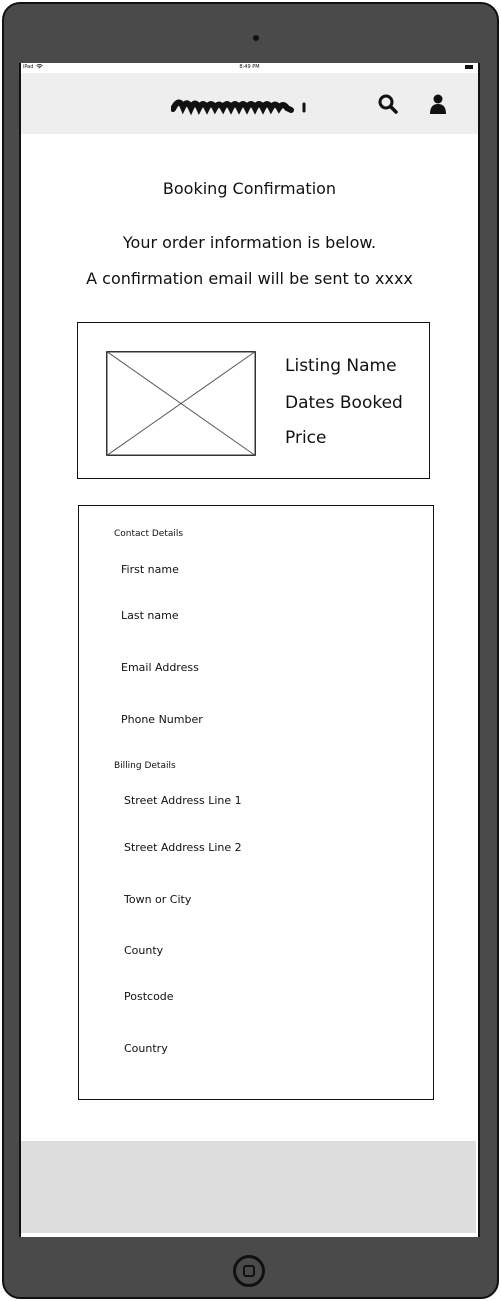  I want to click on home-button, so click(249, 1271).